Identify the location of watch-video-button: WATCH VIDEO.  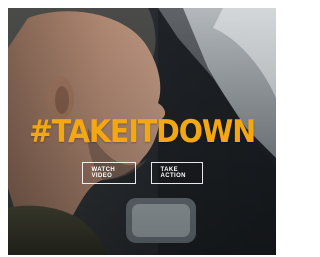
(108, 173).